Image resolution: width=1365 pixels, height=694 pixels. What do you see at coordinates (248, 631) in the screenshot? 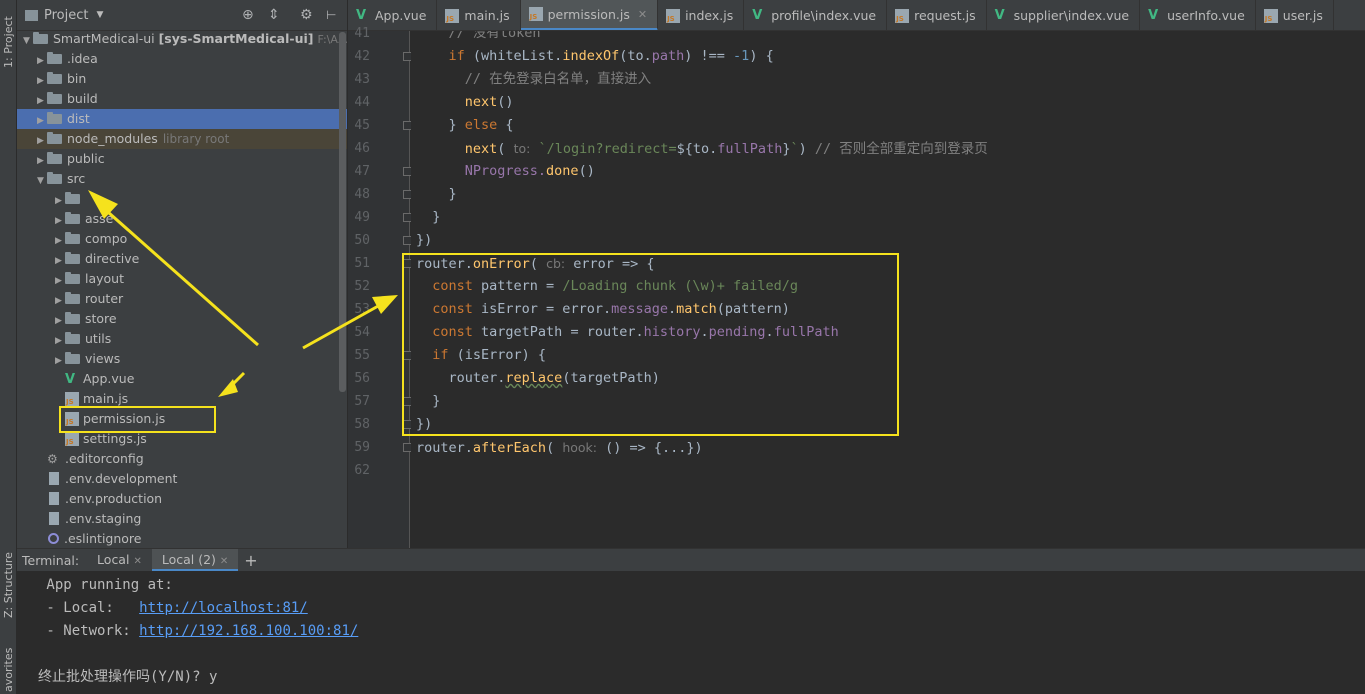
I see `terminal-url-link: http://192.168.100.100:81/` at bounding box center [248, 631].